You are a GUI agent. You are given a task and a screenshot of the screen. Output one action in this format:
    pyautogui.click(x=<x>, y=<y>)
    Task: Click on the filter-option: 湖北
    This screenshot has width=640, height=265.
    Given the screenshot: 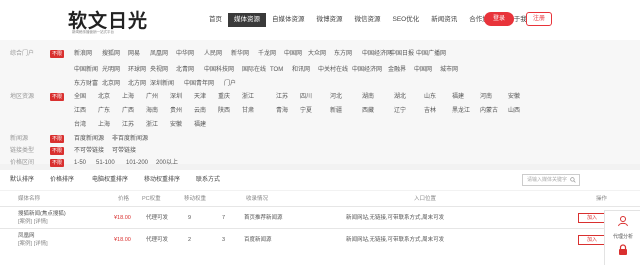 What is the action you would take?
    pyautogui.click(x=400, y=97)
    